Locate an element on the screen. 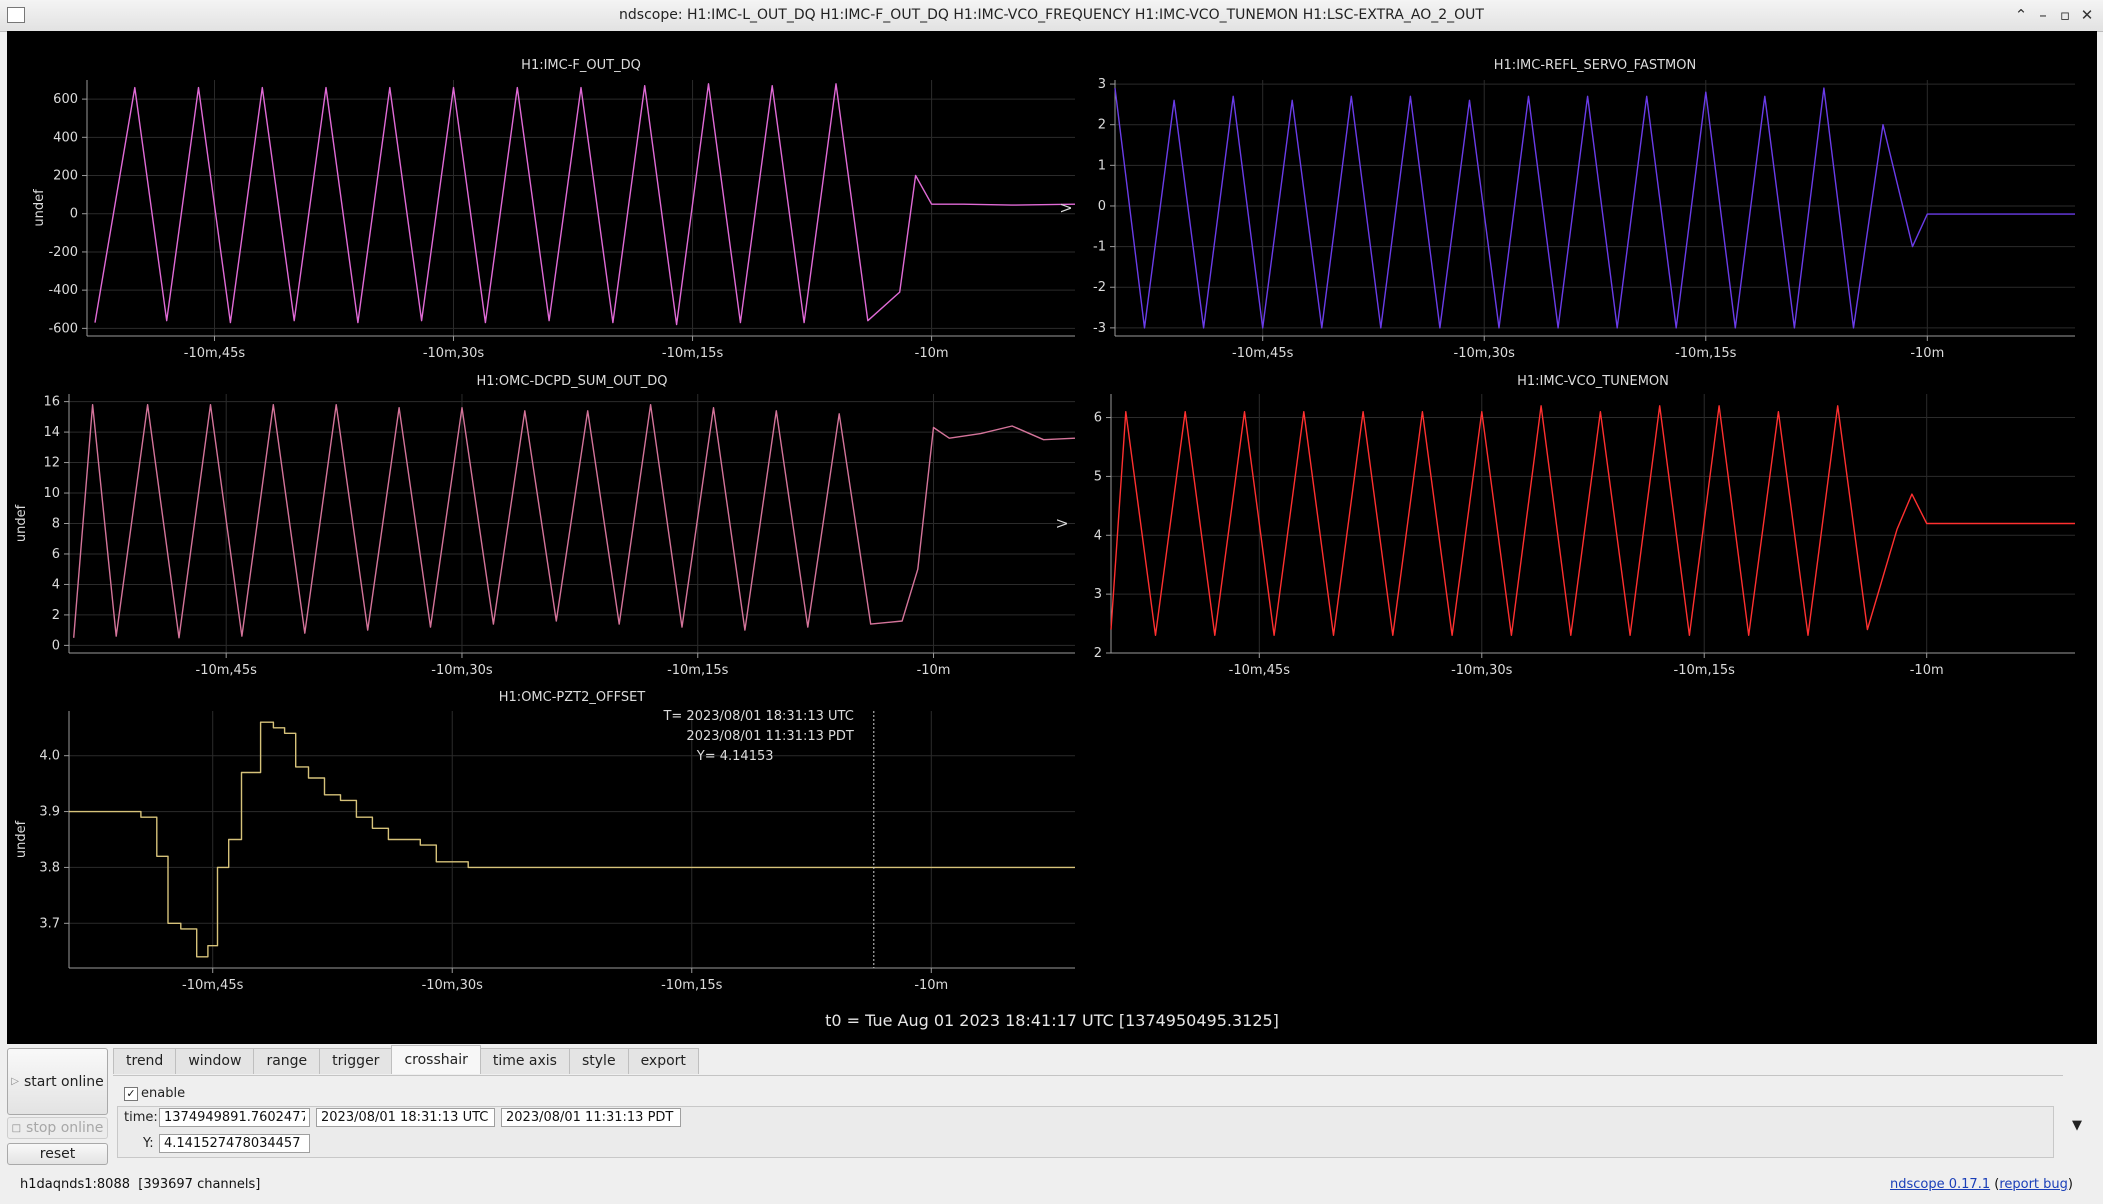 Image resolution: width=2103 pixels, height=1204 pixels. time-pdt-input is located at coordinates (591, 1117).